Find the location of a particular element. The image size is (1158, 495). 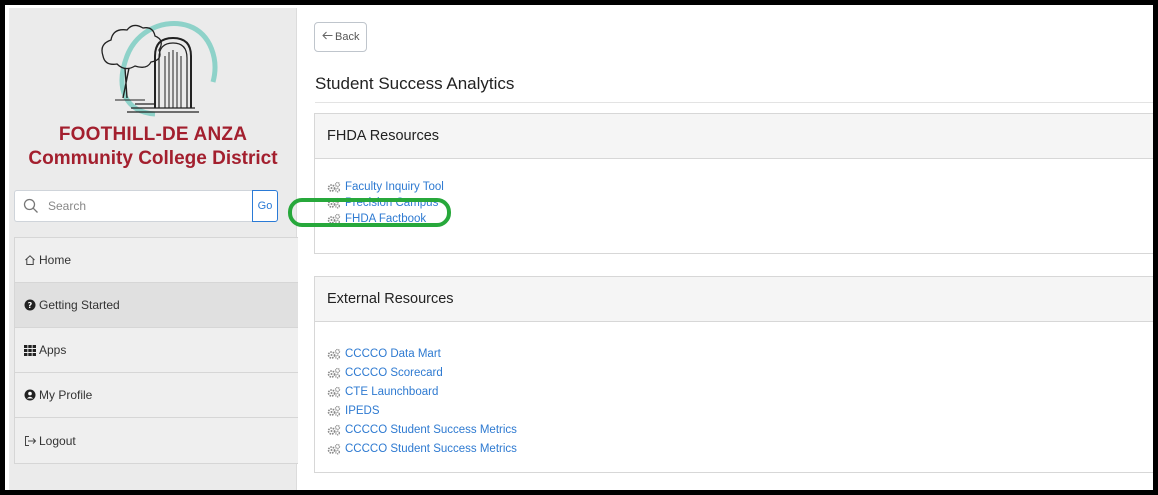

district-name-line2: Community College District is located at coordinates (153, 158).